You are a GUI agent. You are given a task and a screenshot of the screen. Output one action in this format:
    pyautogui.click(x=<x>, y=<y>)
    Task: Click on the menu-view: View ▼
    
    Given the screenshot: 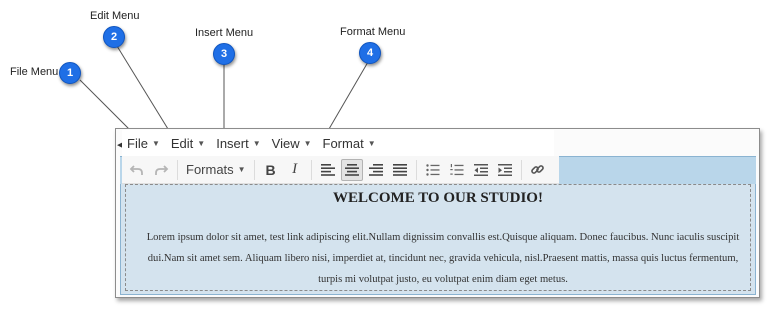 What is the action you would take?
    pyautogui.click(x=292, y=143)
    